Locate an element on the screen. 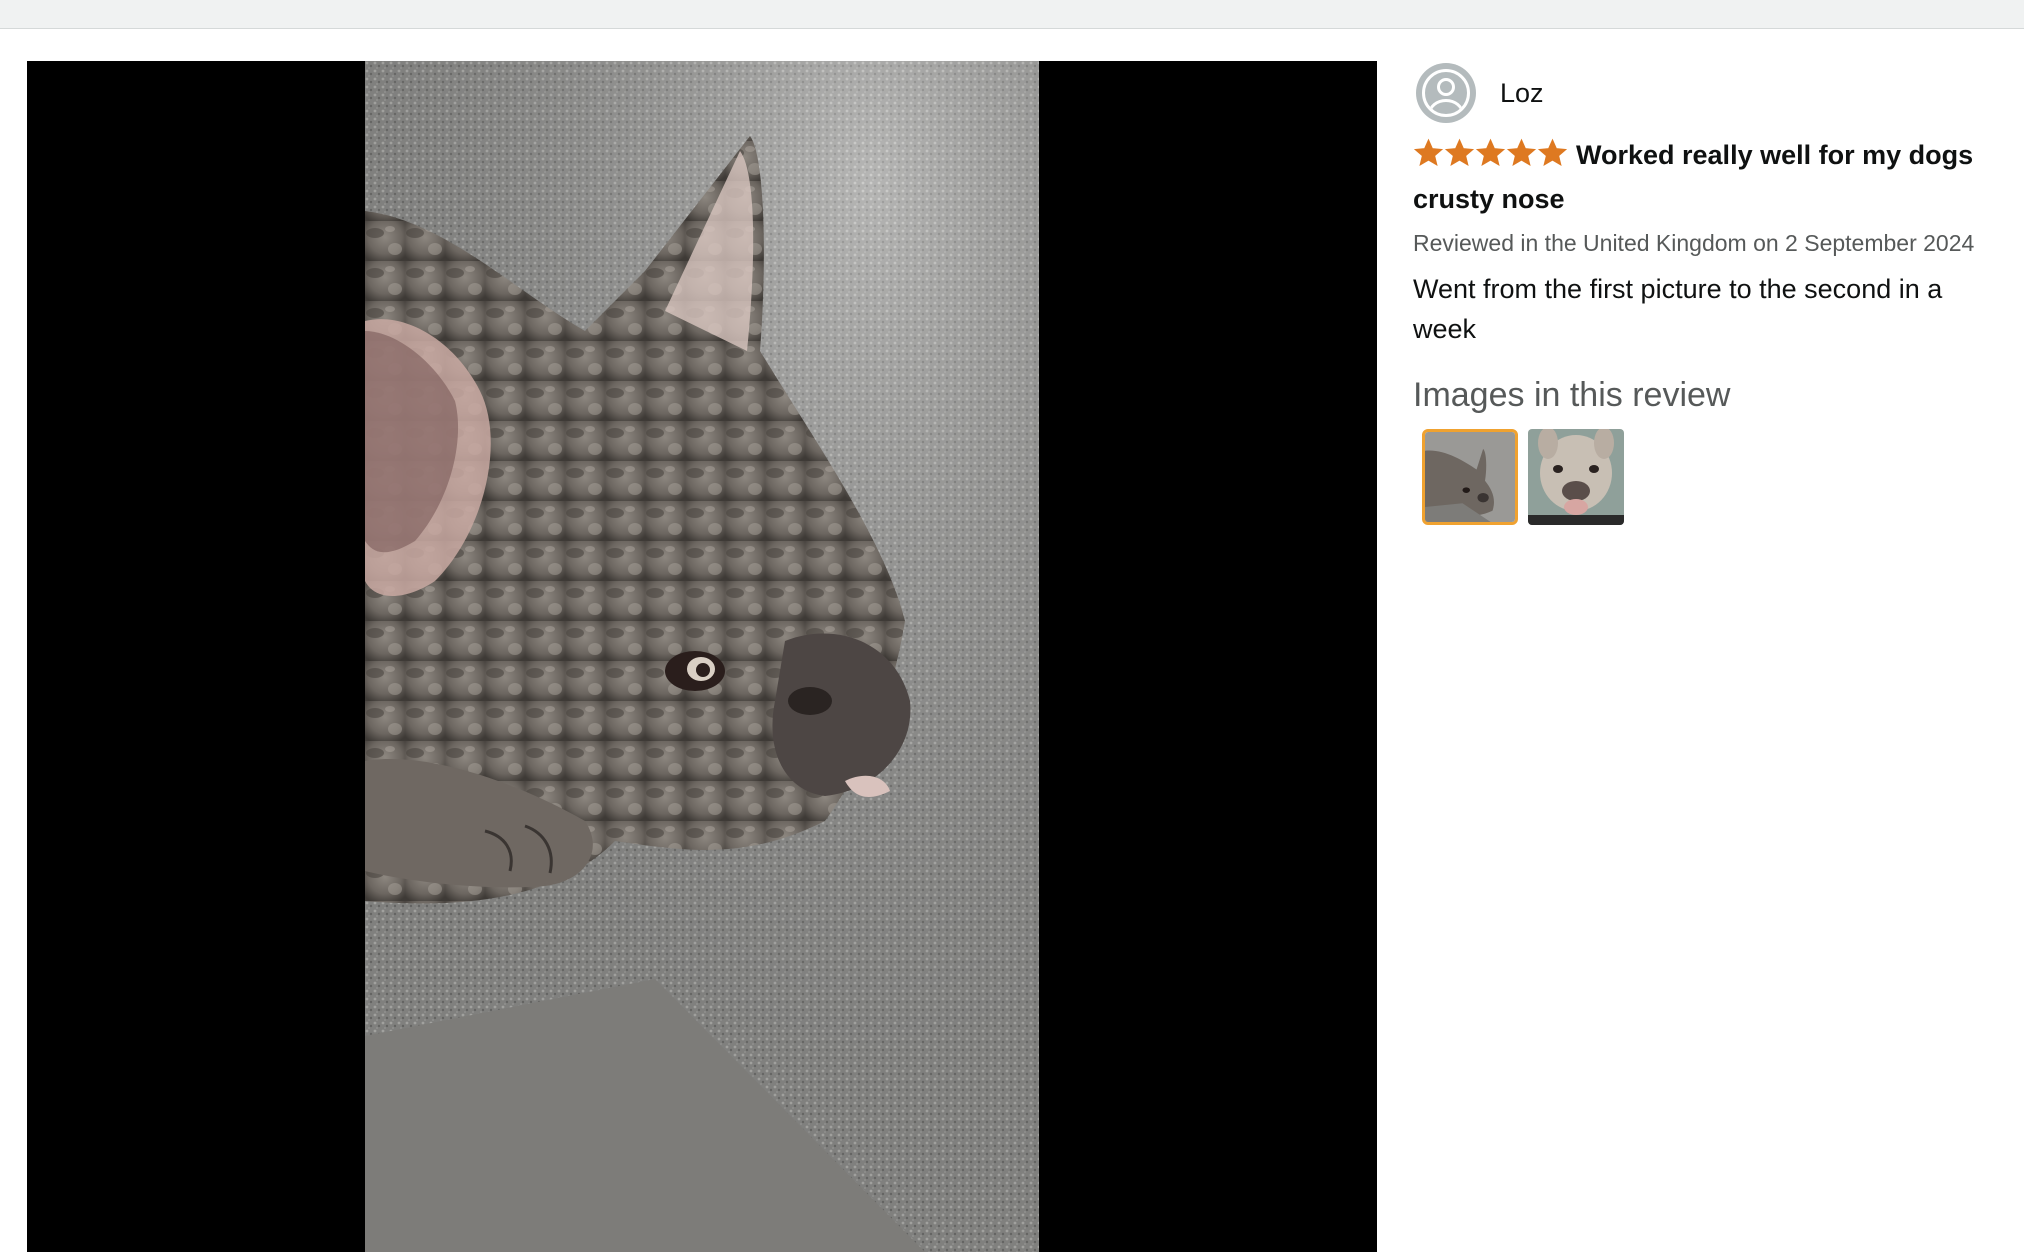 This screenshot has height=1252, width=2024. images-section-heading: Images in this review is located at coordinates (1572, 395).